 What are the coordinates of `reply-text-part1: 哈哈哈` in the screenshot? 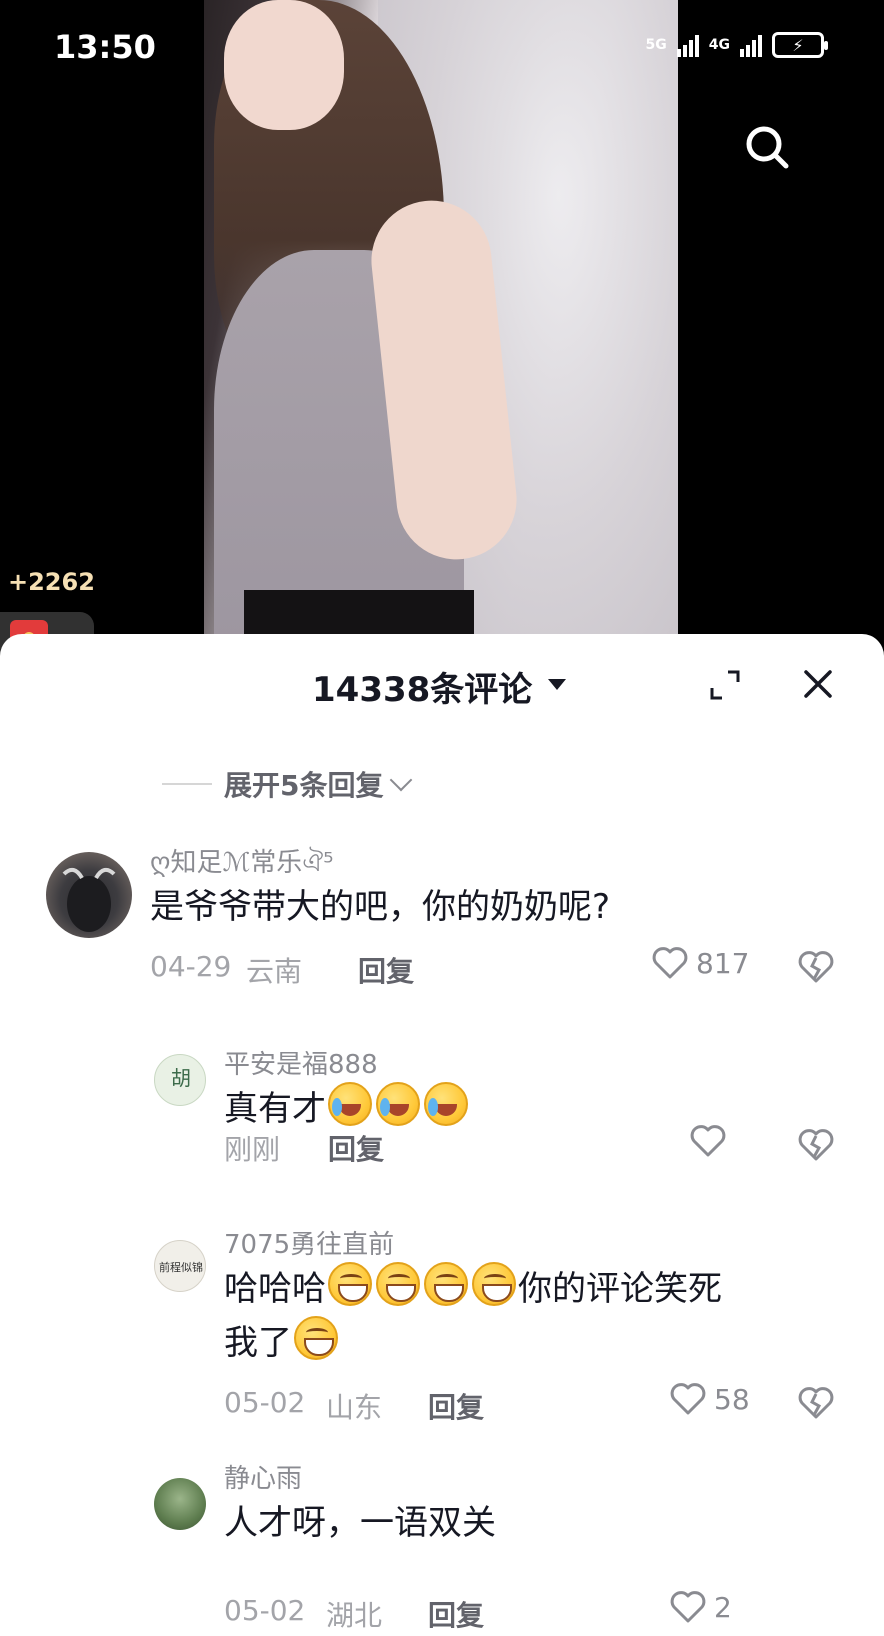 It's located at (275, 1289).